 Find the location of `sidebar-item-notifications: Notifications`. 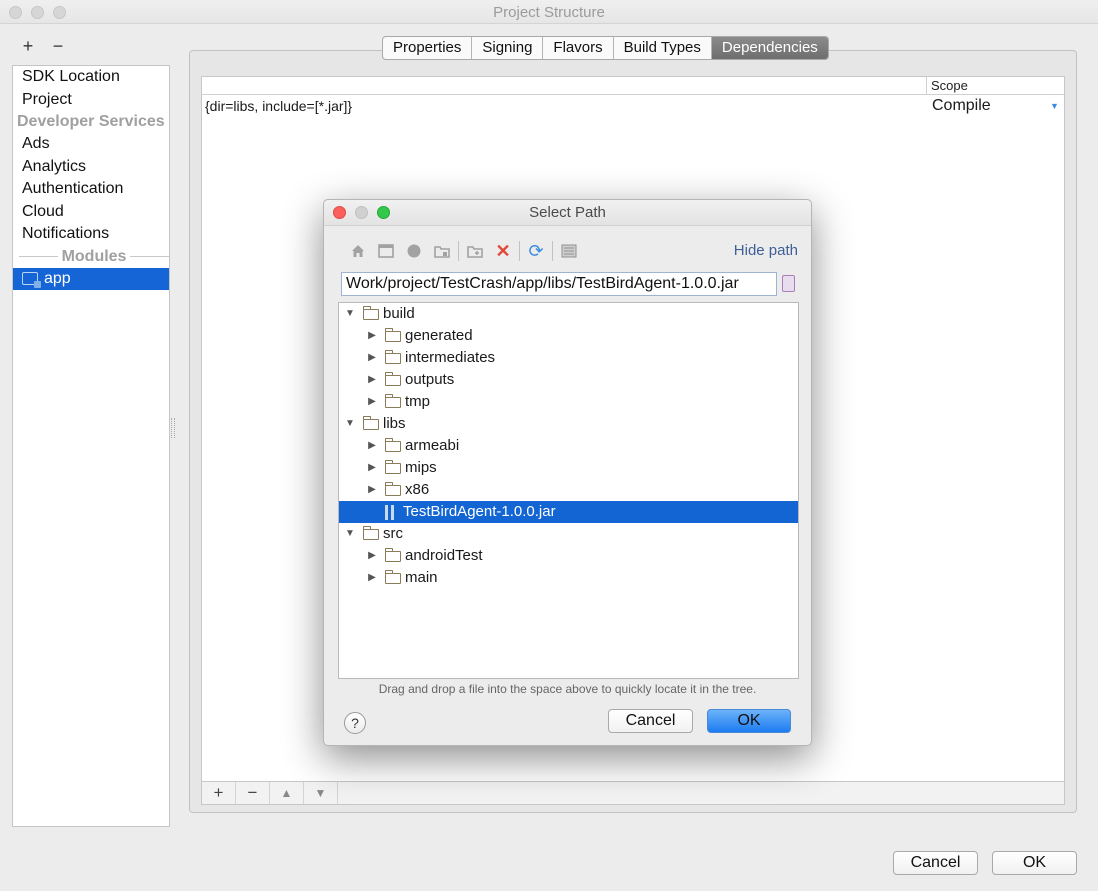

sidebar-item-notifications: Notifications is located at coordinates (91, 234).